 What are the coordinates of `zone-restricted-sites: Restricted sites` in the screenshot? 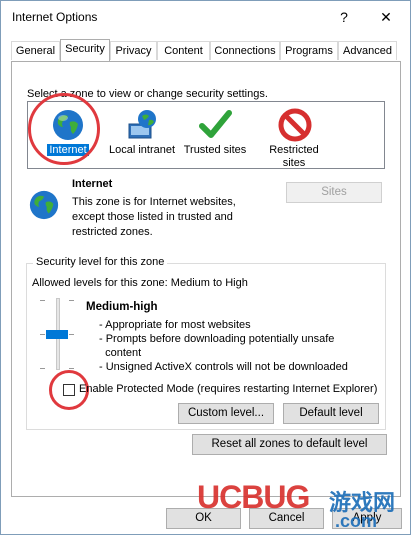 It's located at (295, 139).